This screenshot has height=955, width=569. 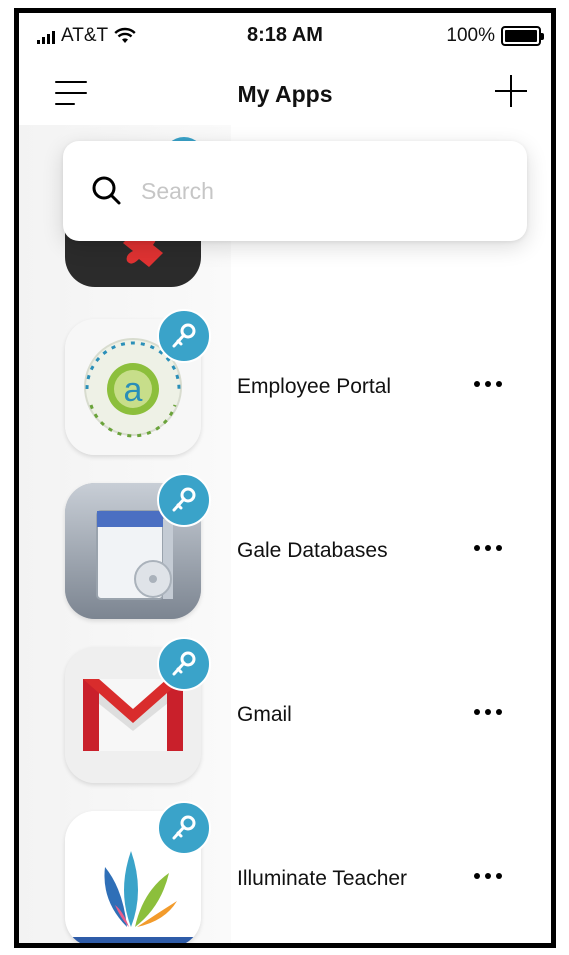 I want to click on page-title: My Apps, so click(x=285, y=94).